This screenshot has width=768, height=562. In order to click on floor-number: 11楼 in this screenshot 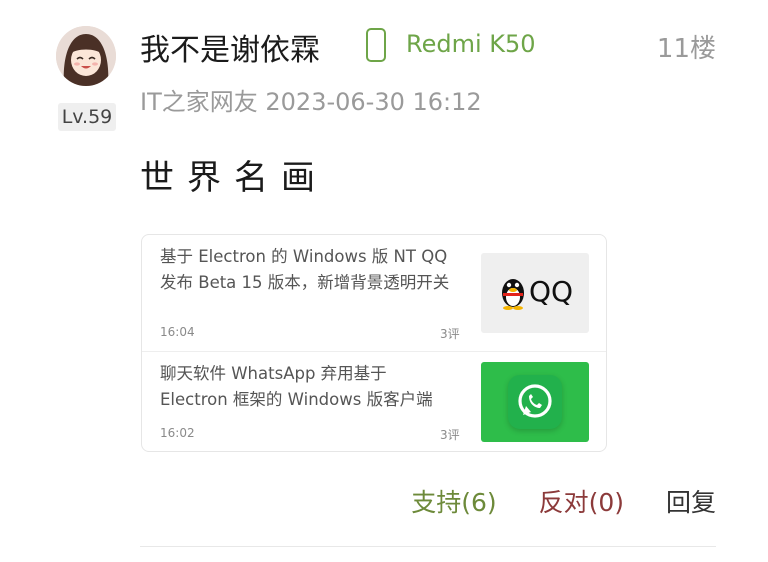, I will do `click(686, 49)`.